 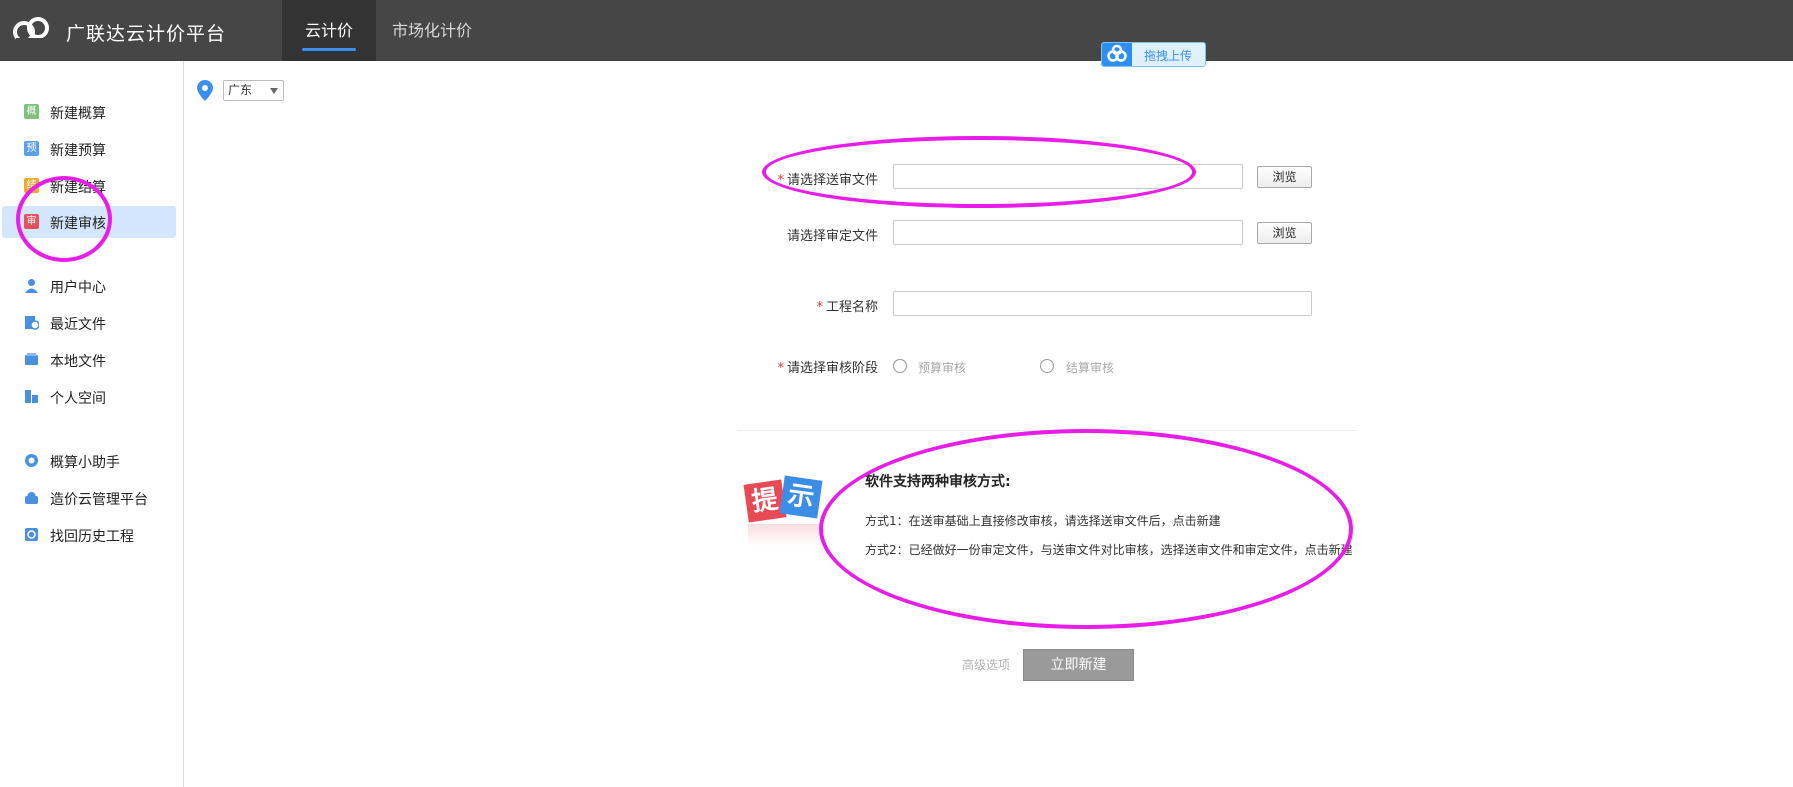 I want to click on local-files-icon, so click(x=31, y=359).